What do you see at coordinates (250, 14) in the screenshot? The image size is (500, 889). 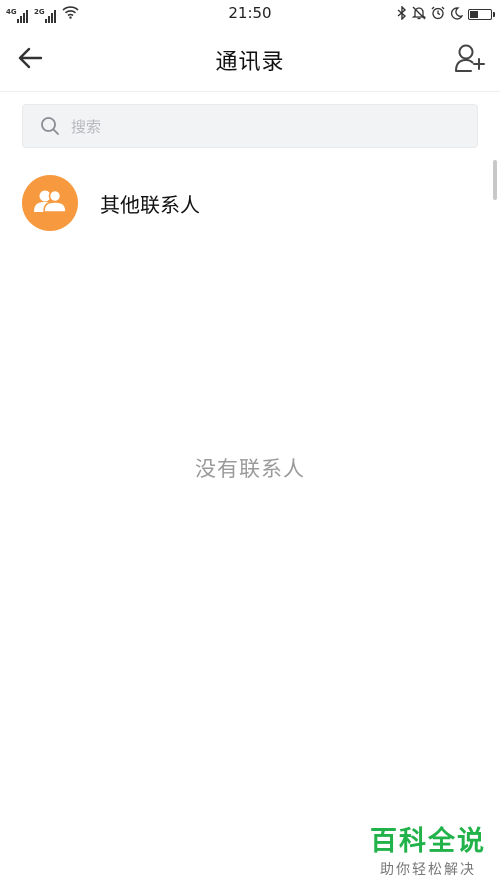 I see `status-bar: 4G 2G 21:50` at bounding box center [250, 14].